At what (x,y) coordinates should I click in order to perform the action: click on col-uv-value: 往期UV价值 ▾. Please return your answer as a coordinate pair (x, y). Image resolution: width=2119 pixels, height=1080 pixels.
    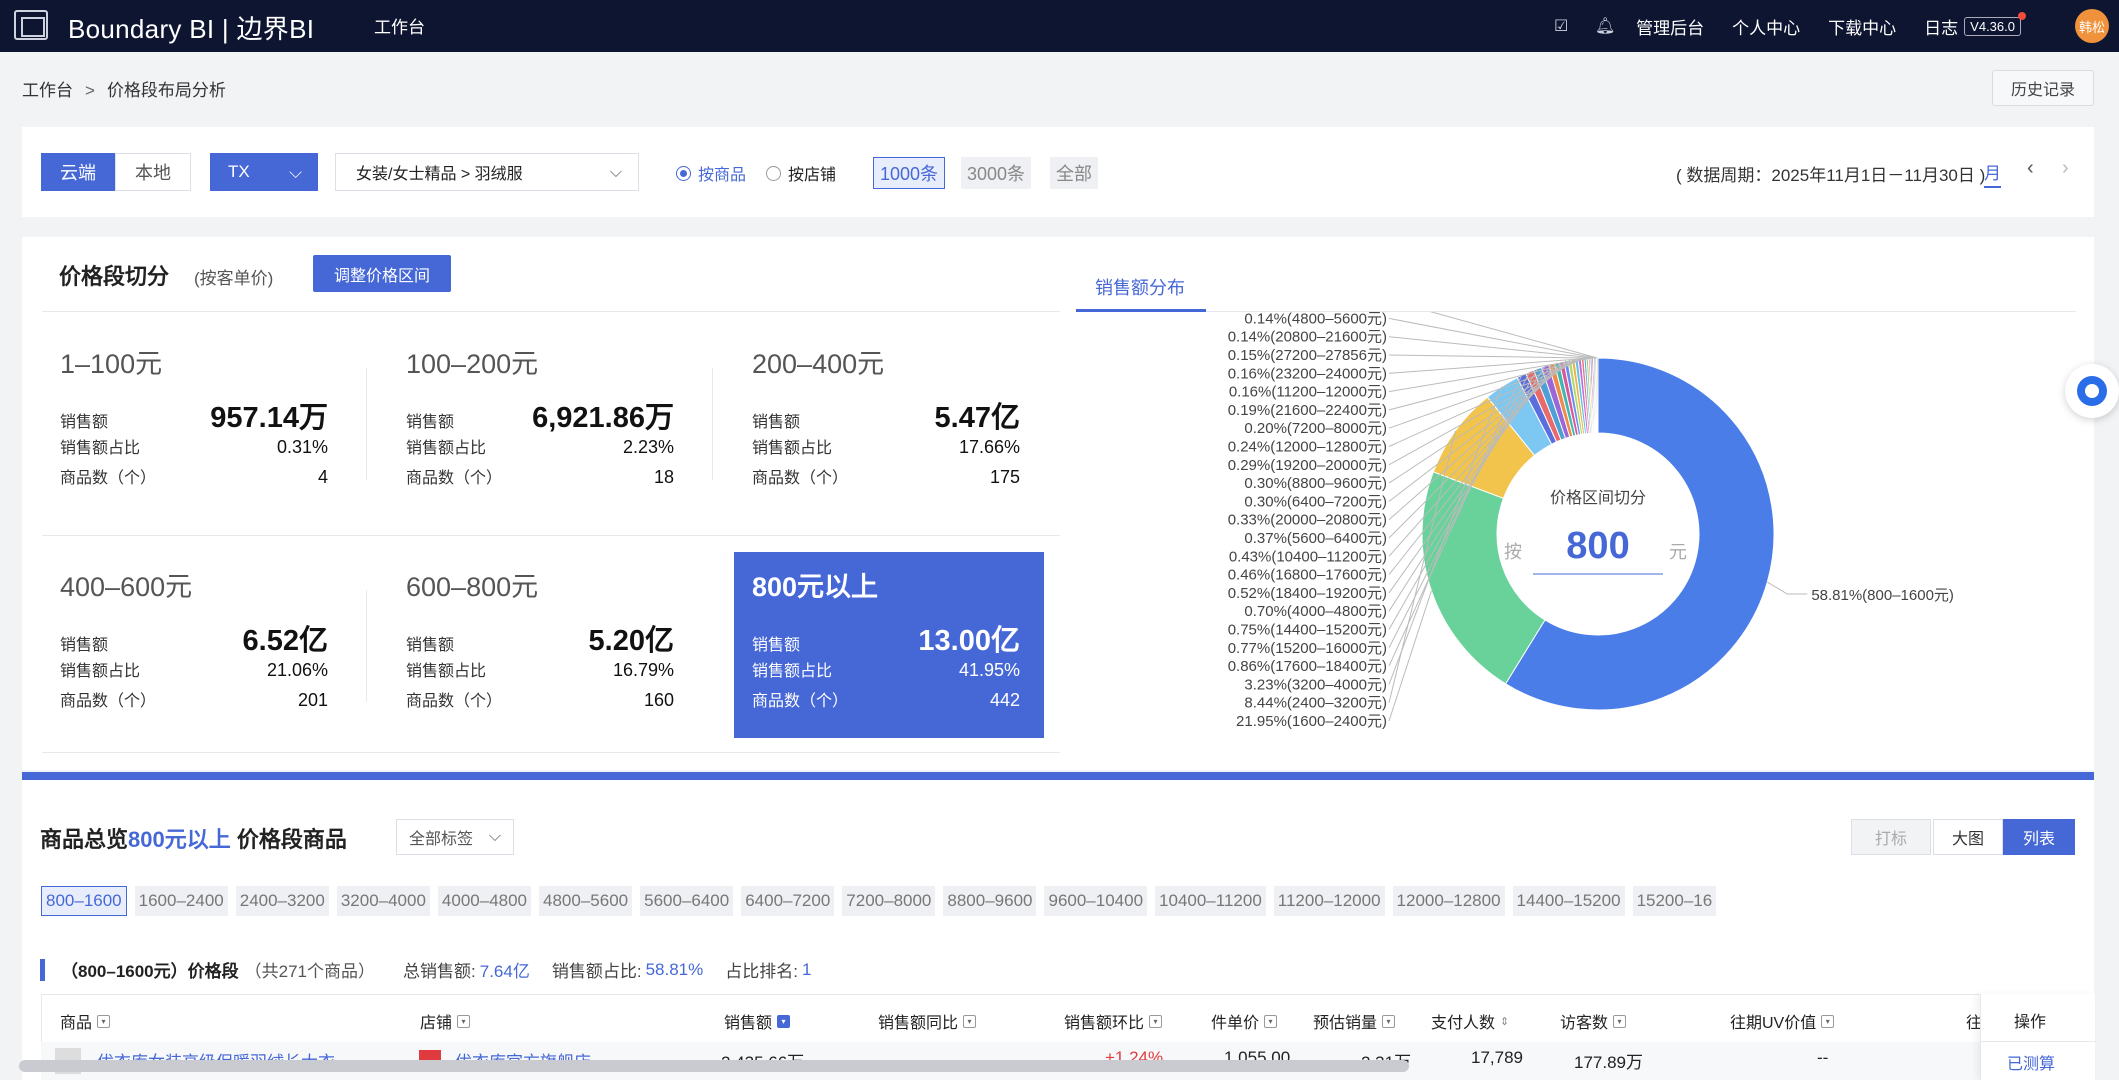
    Looking at the image, I should click on (1782, 1021).